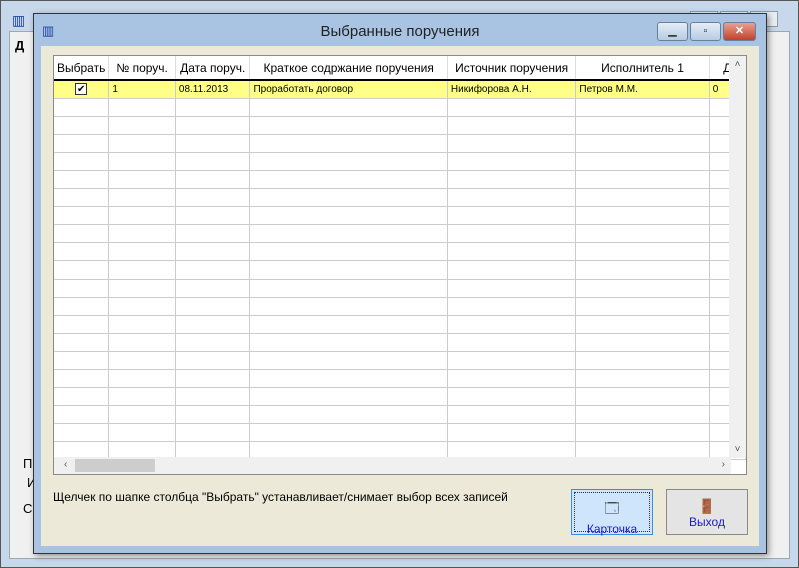  I want to click on exit-door-icon: 🚪, so click(707, 506).